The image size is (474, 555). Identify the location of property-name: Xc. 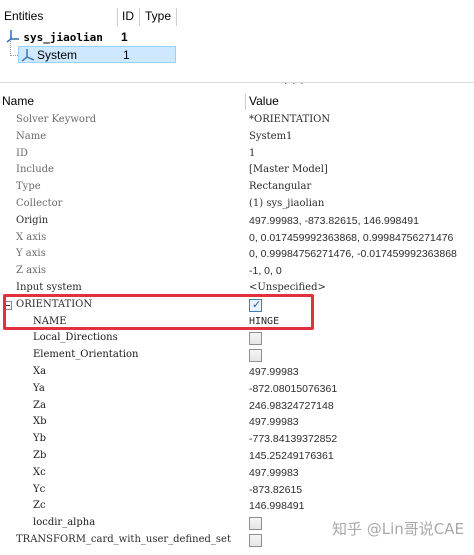
(39, 472).